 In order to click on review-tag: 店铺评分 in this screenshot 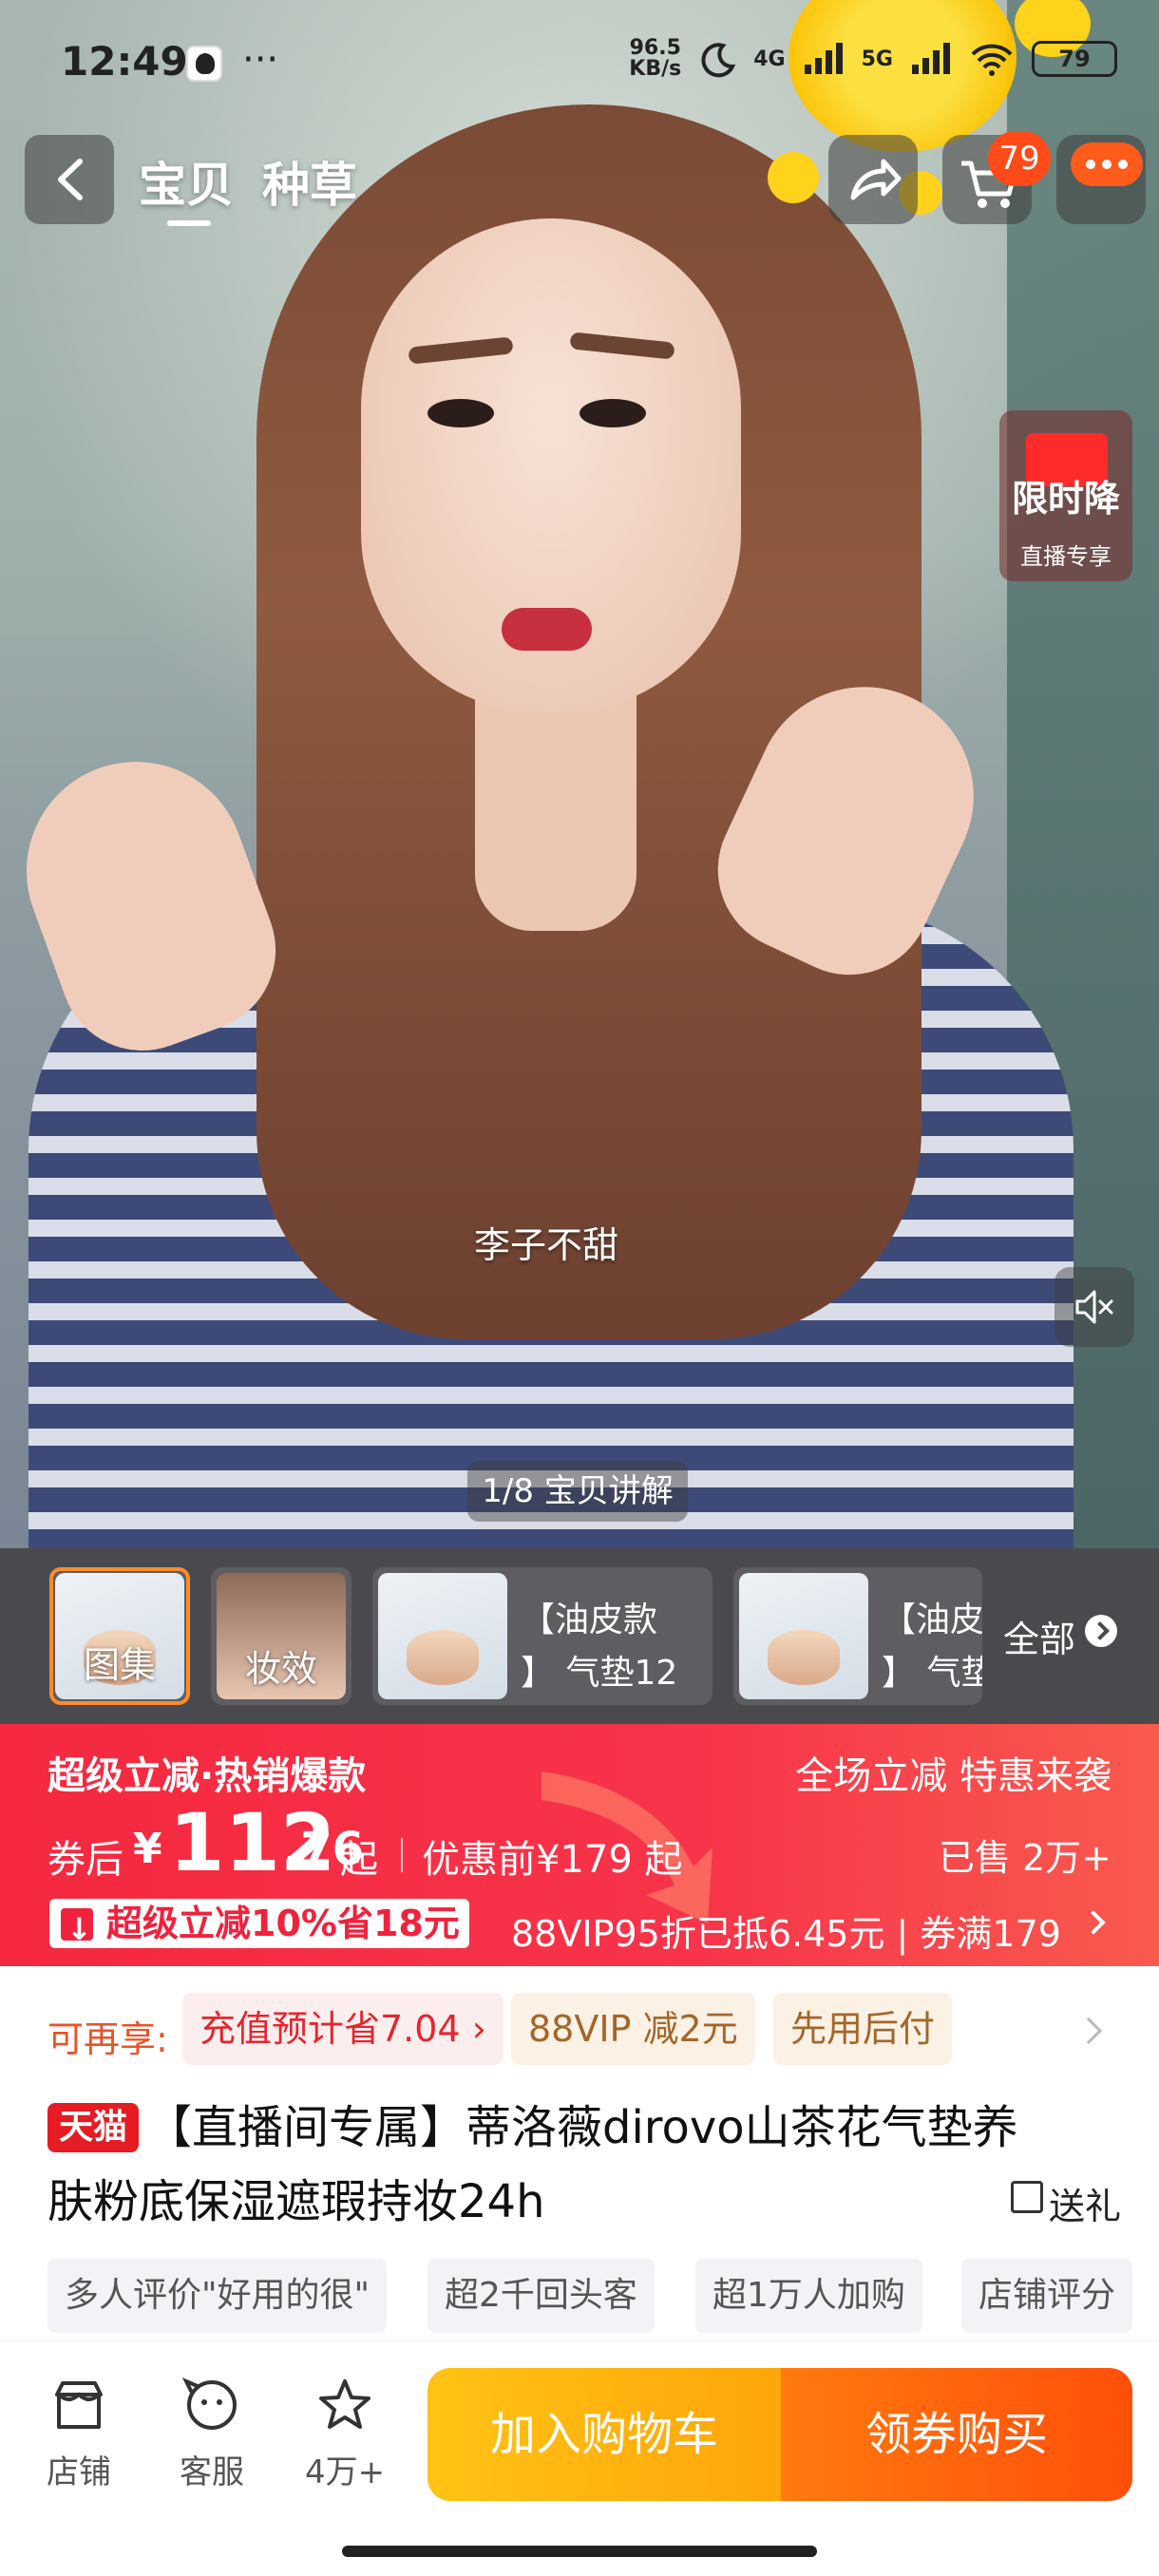, I will do `click(1047, 2296)`.